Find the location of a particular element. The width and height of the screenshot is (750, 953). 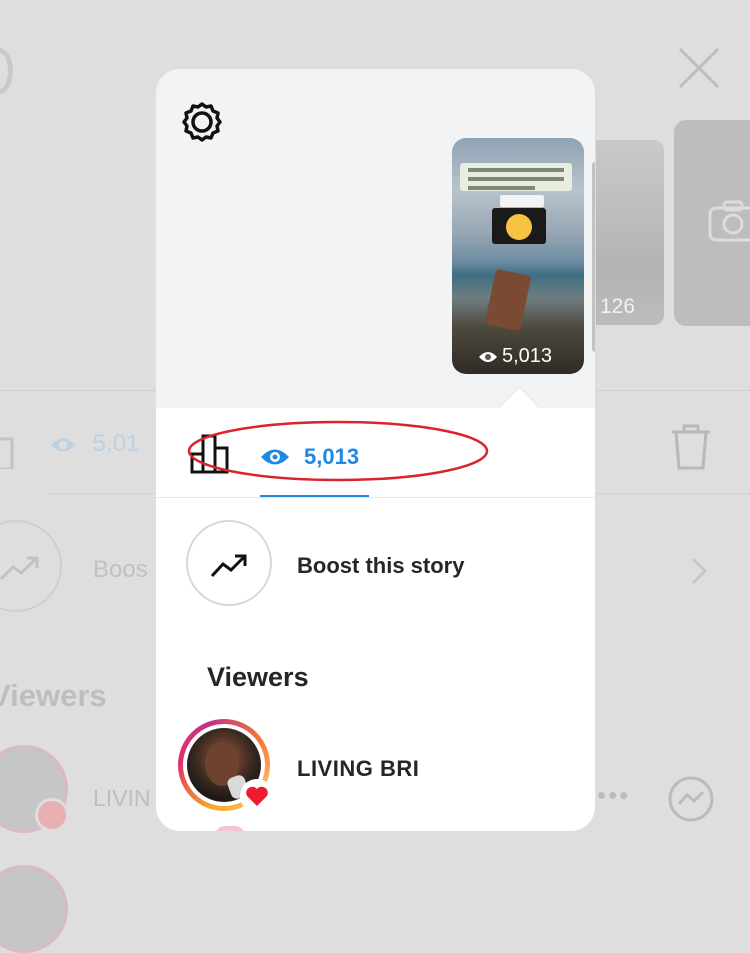

camera-icon is located at coordinates (729, 221).